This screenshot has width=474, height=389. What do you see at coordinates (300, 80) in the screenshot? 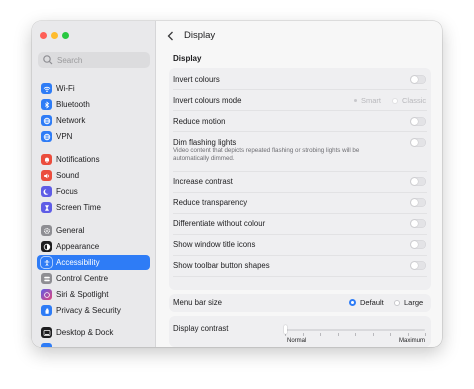
I see `setting-invert-colours: Invert colours` at bounding box center [300, 80].